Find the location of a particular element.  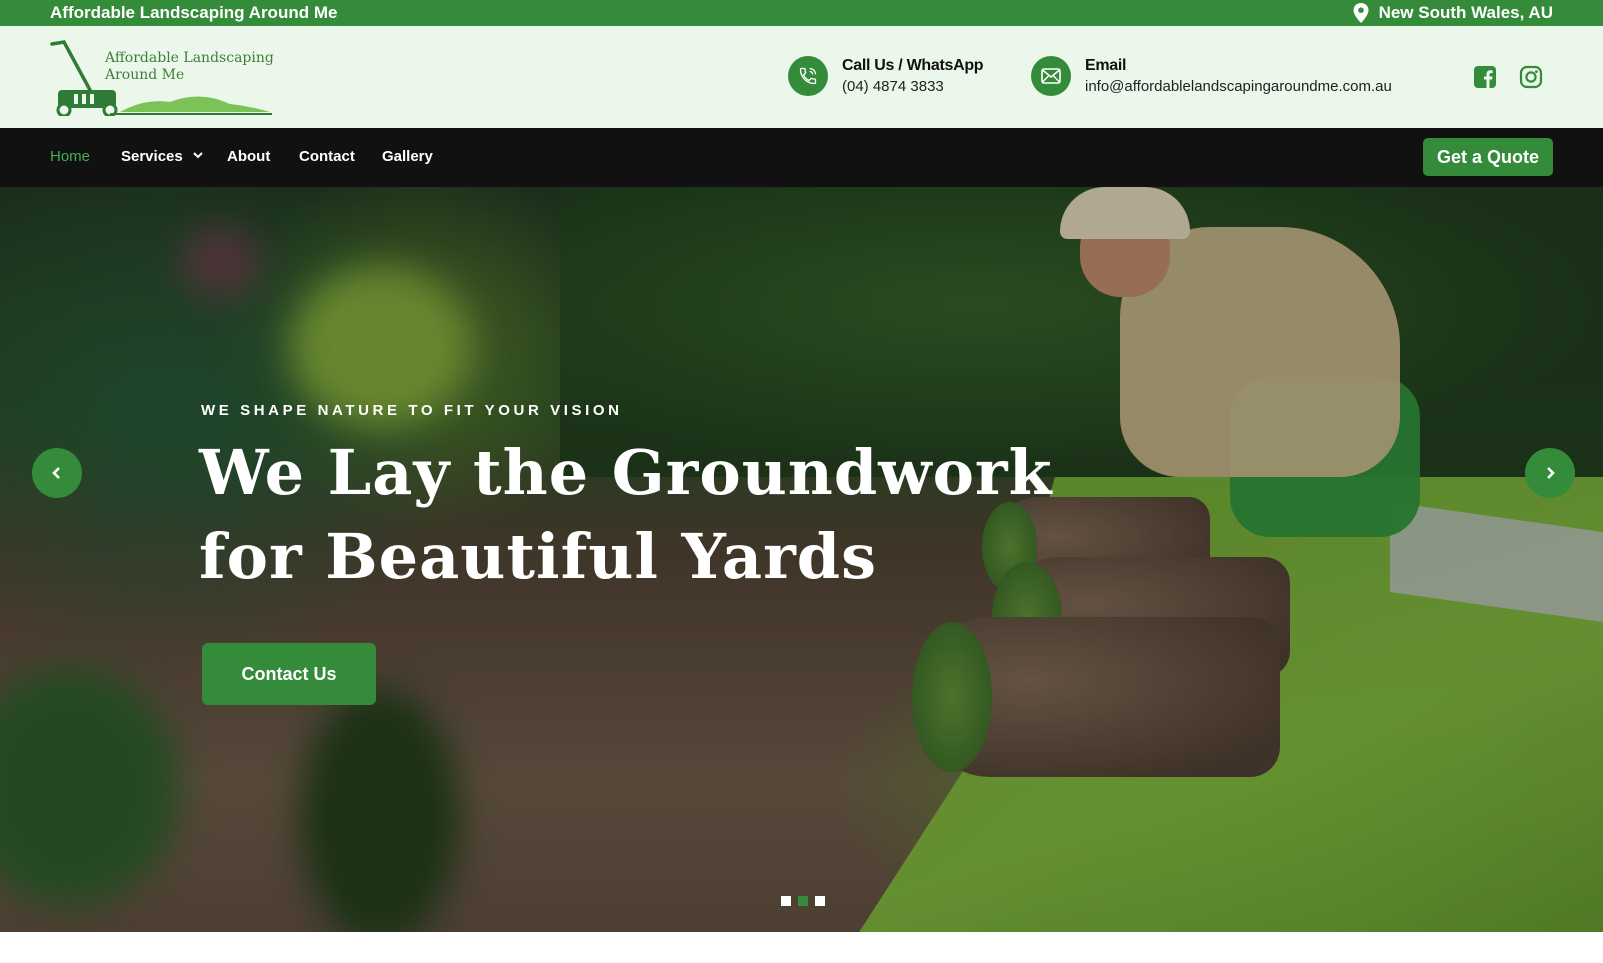

logo-line-1: Affordable Landscaping is located at coordinates (189, 58).